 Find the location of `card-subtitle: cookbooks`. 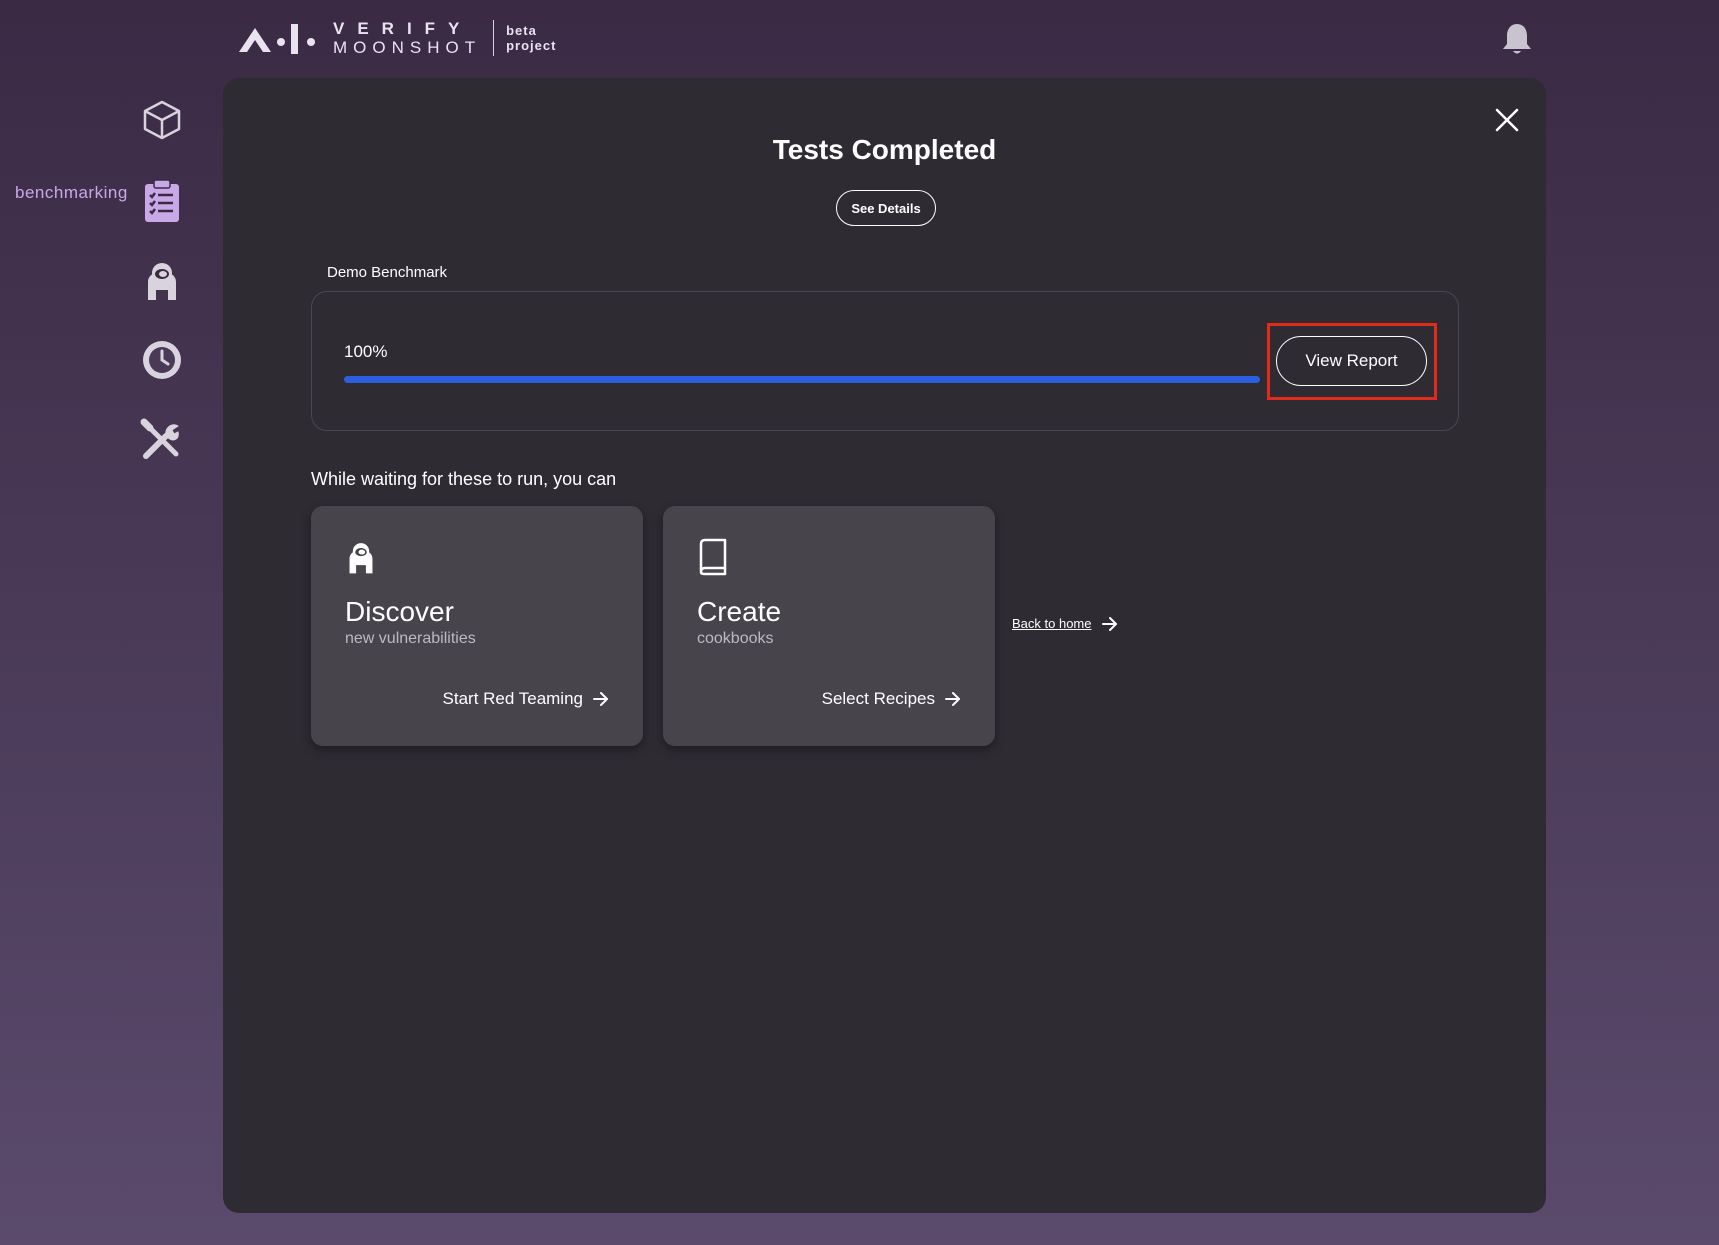

card-subtitle: cookbooks is located at coordinates (735, 638).